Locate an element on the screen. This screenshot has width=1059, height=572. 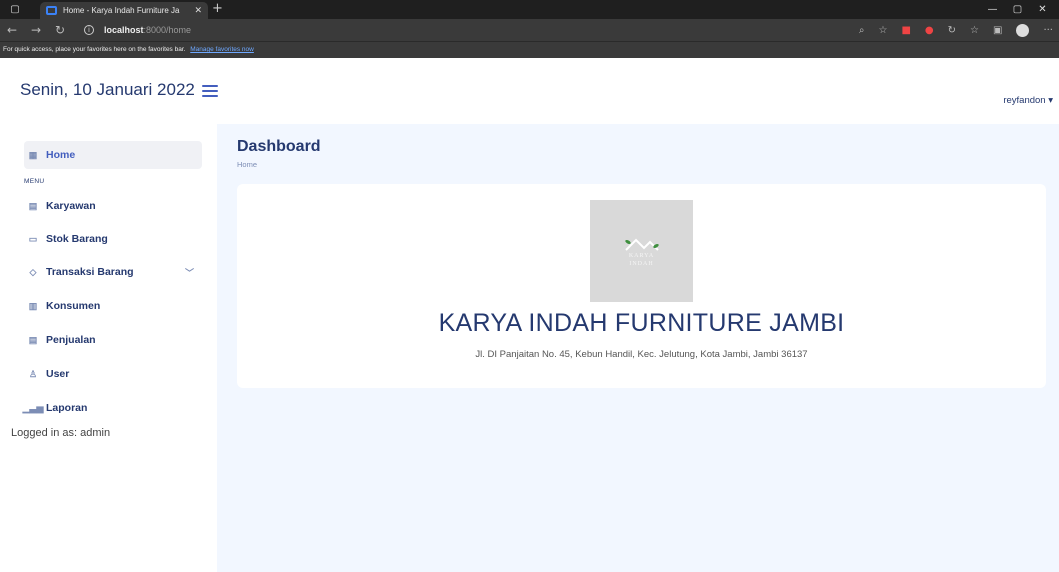
adblock-icon: ● is located at coordinates (929, 30).